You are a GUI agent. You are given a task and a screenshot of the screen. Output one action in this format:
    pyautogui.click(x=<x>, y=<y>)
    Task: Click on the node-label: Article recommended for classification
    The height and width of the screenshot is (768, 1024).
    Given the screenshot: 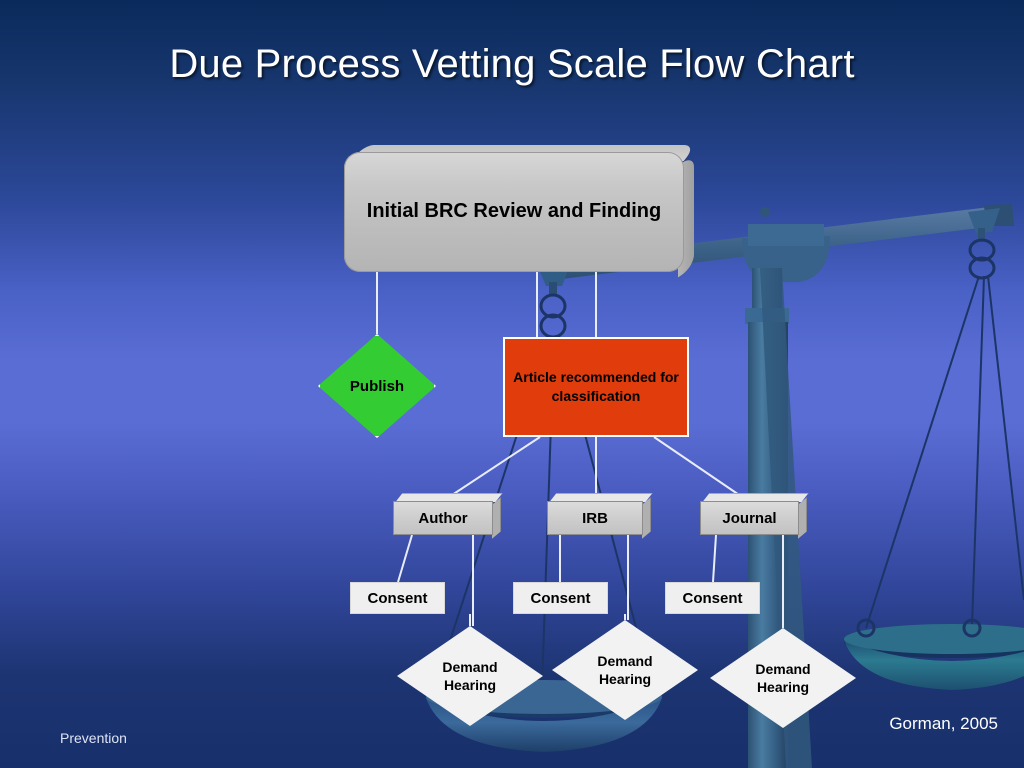 What is the action you would take?
    pyautogui.click(x=596, y=386)
    